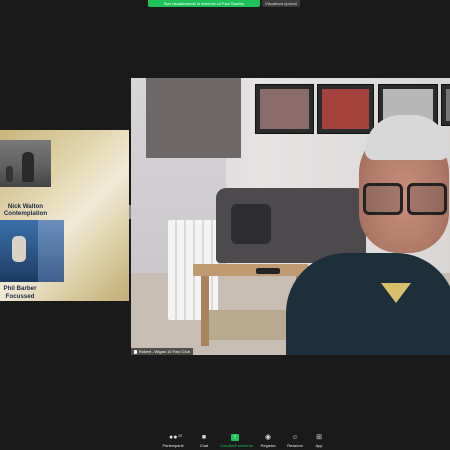  Describe the element at coordinates (20, 288) in the screenshot. I see `photo2-author: Phil Barber` at that location.